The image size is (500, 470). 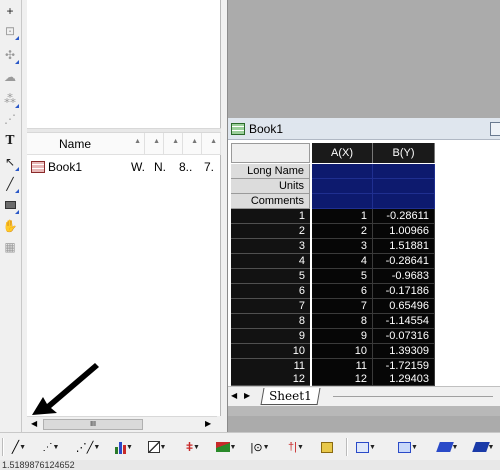 I want to click on column-header-modified: ▲, so click(x=211, y=144).